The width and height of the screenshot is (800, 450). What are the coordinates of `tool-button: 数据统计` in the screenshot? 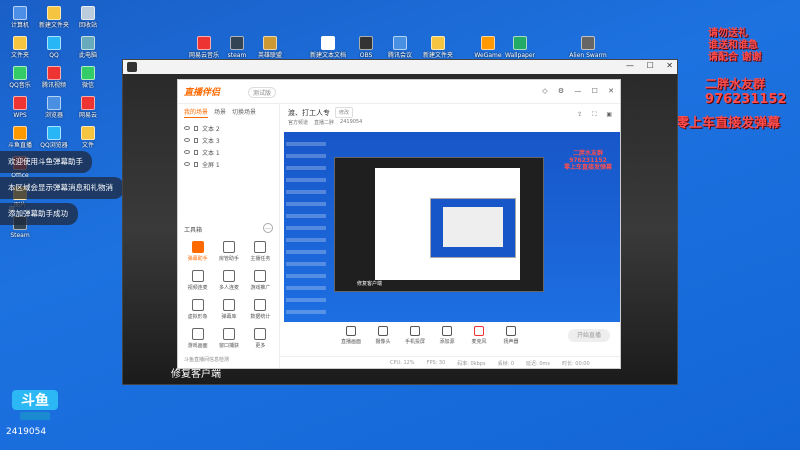 It's located at (260, 309).